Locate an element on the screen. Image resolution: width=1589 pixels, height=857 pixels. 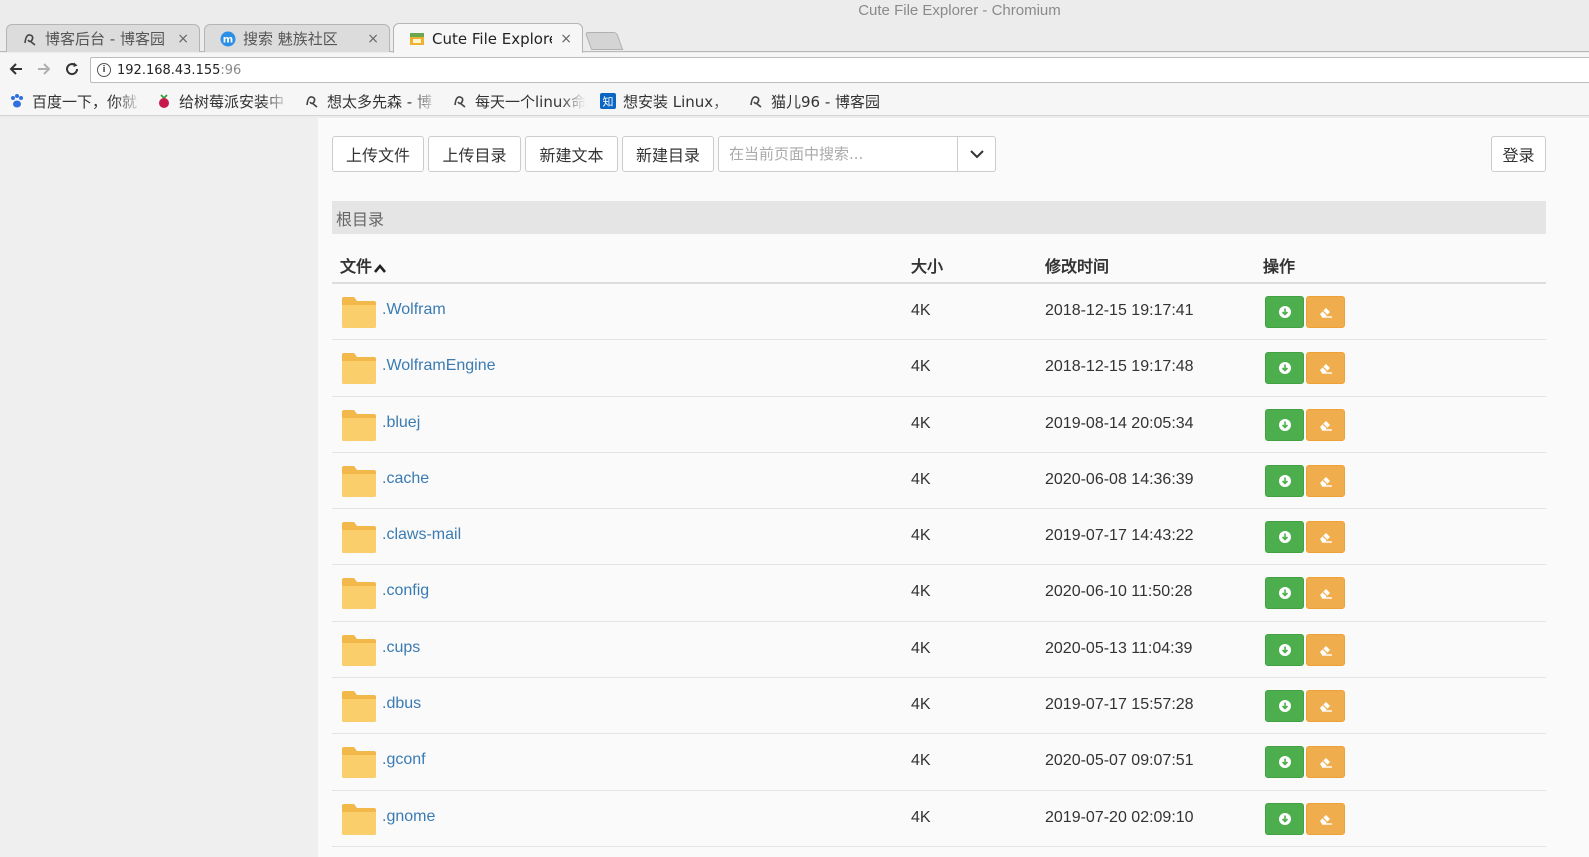
bookmark-zhihu: 知 想安装 Linux， is located at coordinates (668, 101).